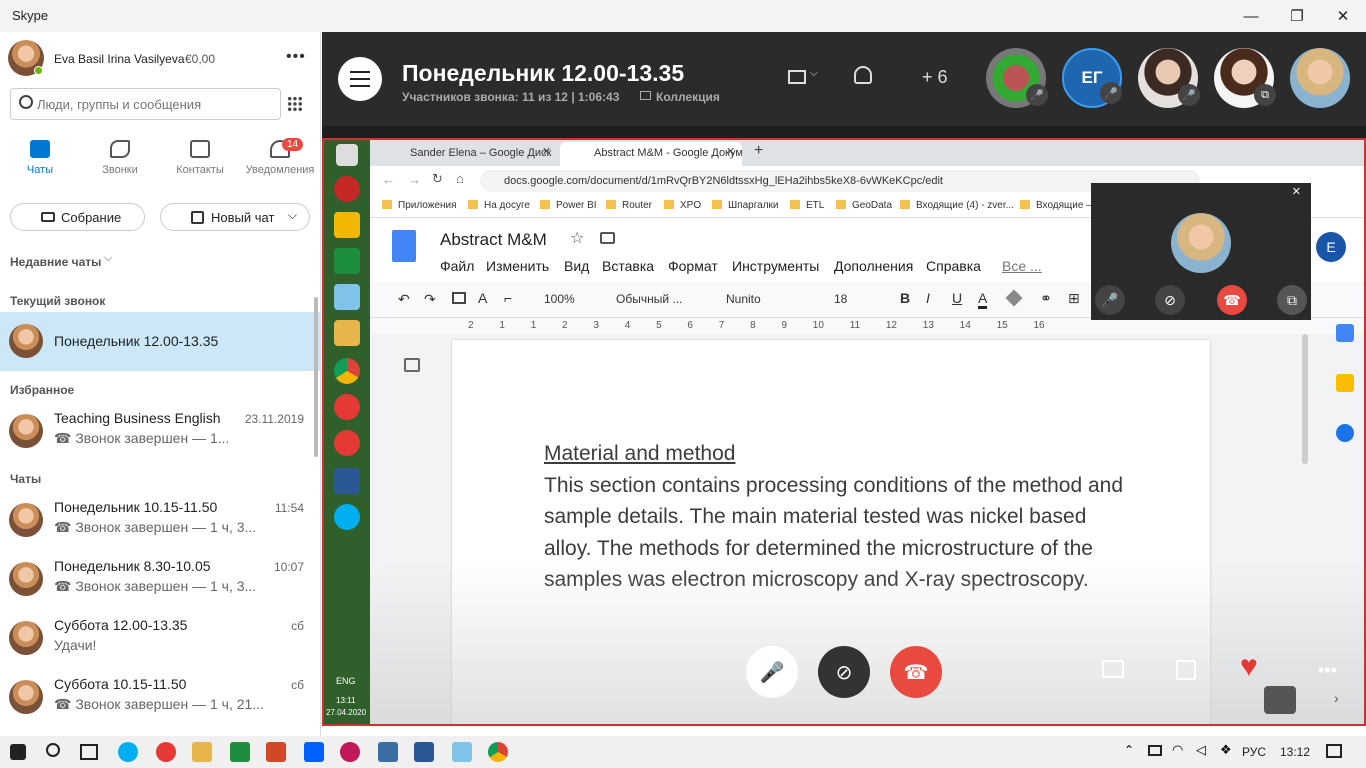 This screenshot has width=1366, height=768. What do you see at coordinates (873, 266) in the screenshot?
I see `menu-addons: Дополнения` at bounding box center [873, 266].